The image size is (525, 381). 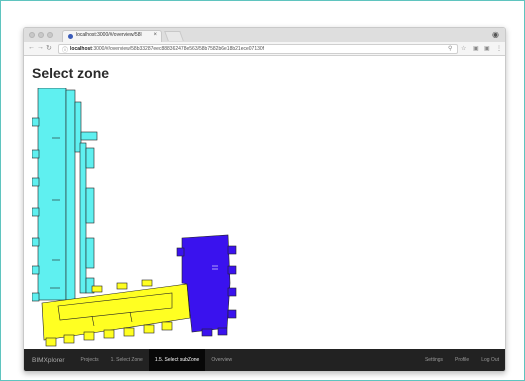 What do you see at coordinates (70, 36) in the screenshot?
I see `favicon-icon` at bounding box center [70, 36].